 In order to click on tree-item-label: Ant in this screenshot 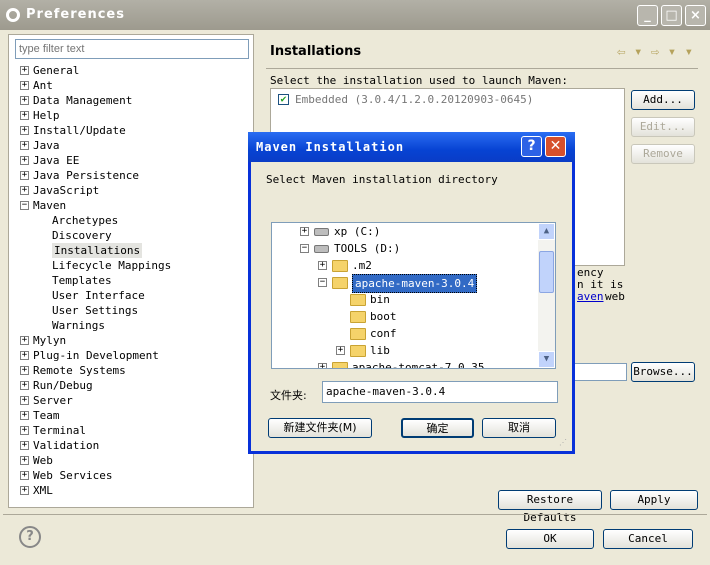, I will do `click(43, 85)`.